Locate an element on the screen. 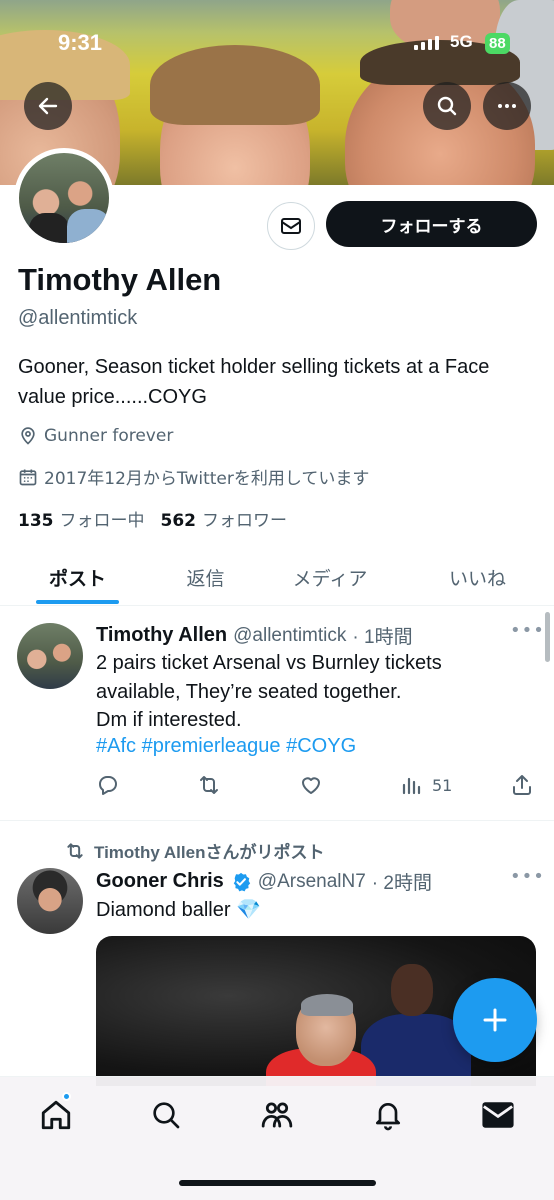 This screenshot has width=554, height=1200. profile-handle: @allentimtick is located at coordinates (78, 318).